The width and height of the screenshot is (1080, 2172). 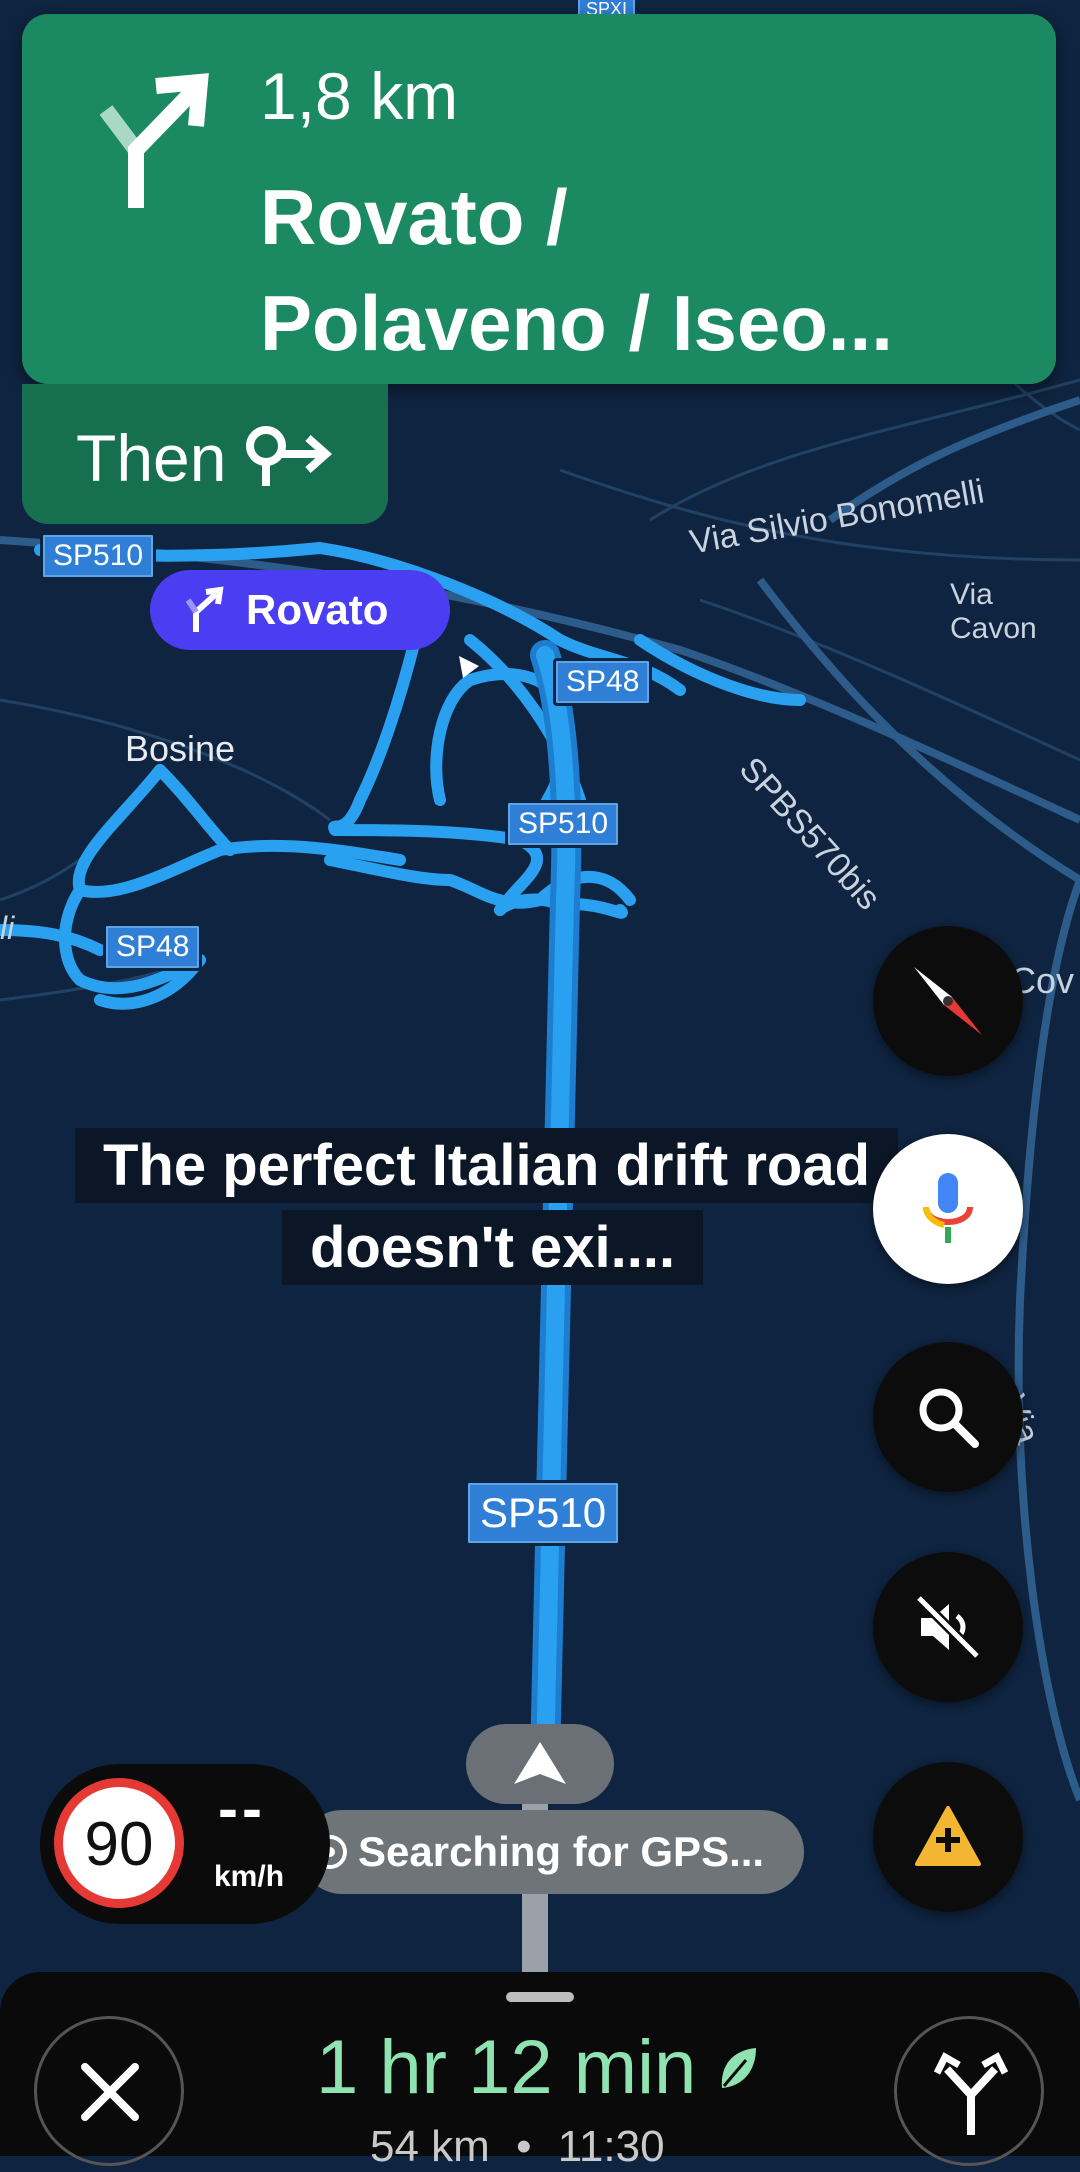 I want to click on place-label-li: li, so click(x=7, y=928).